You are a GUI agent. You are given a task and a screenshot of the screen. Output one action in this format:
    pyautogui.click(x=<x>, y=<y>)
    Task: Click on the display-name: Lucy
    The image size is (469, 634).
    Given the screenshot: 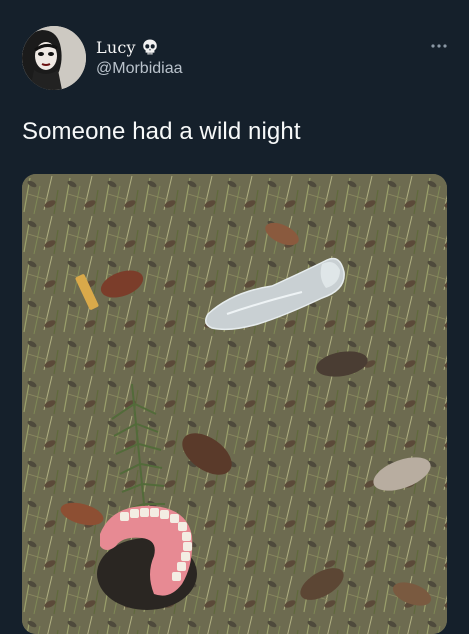 What is the action you would take?
    pyautogui.click(x=116, y=47)
    